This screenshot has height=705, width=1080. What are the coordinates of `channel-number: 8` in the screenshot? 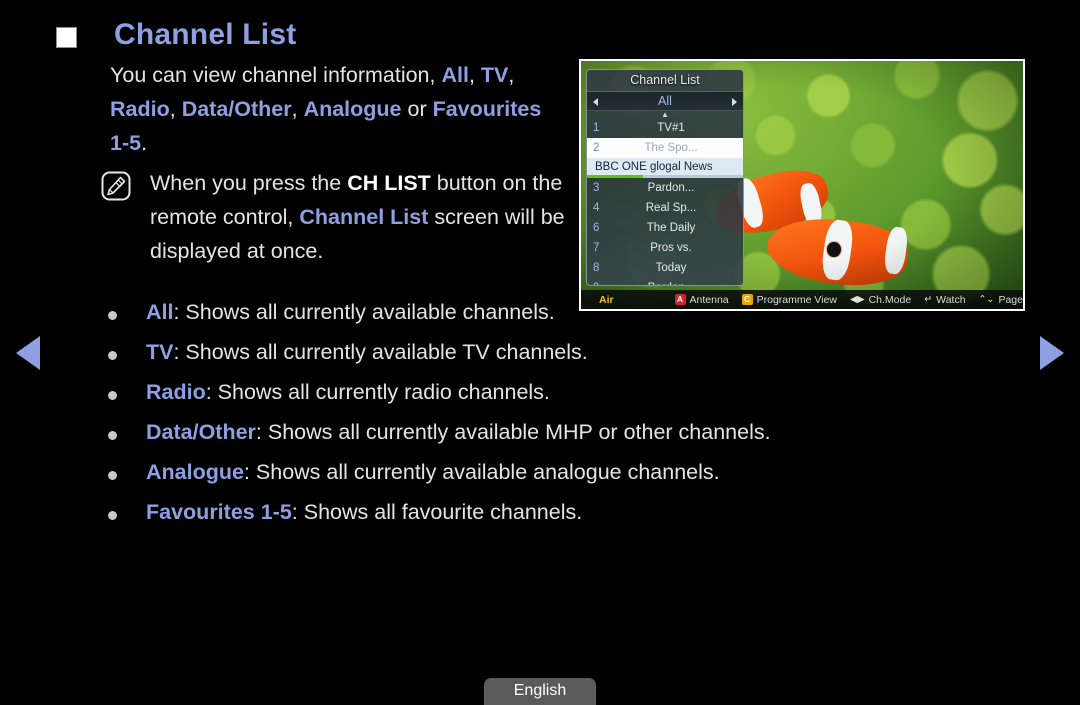 It's located at (596, 268).